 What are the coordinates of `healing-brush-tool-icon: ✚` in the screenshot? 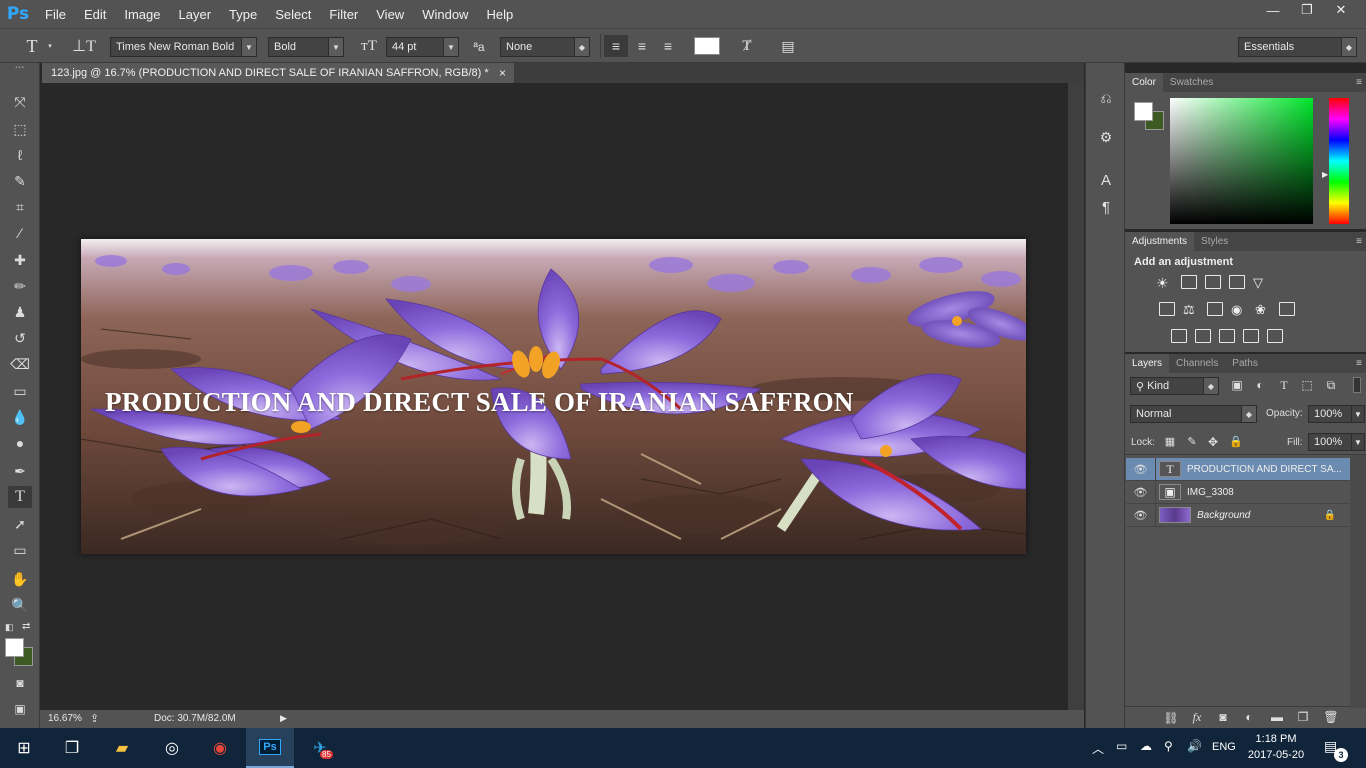 It's located at (20, 260).